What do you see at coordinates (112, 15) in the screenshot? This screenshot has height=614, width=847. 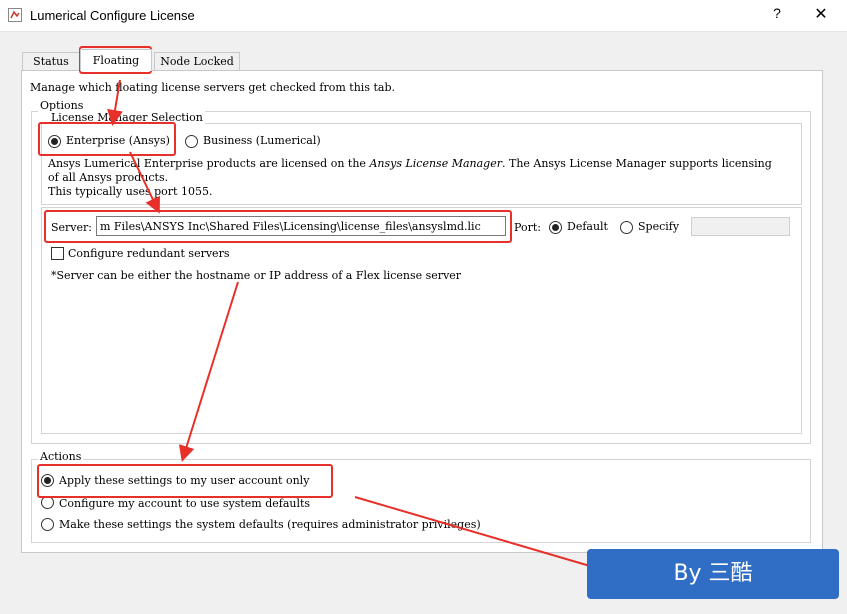 I see `window-title: Lumerical Configure License` at bounding box center [112, 15].